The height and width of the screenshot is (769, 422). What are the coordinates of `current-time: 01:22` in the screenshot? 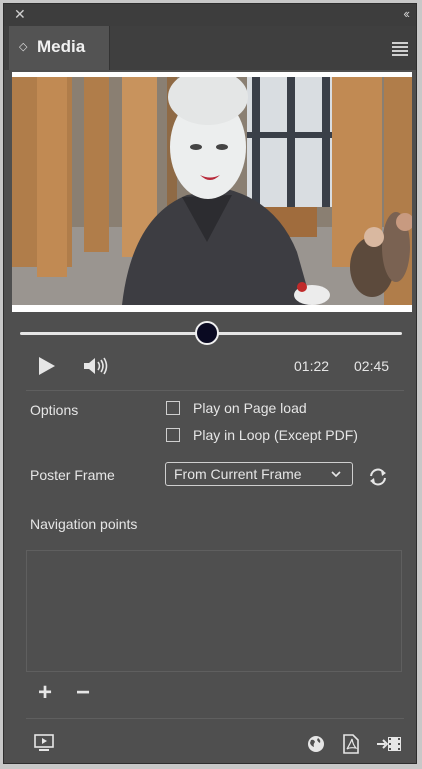 It's located at (312, 366).